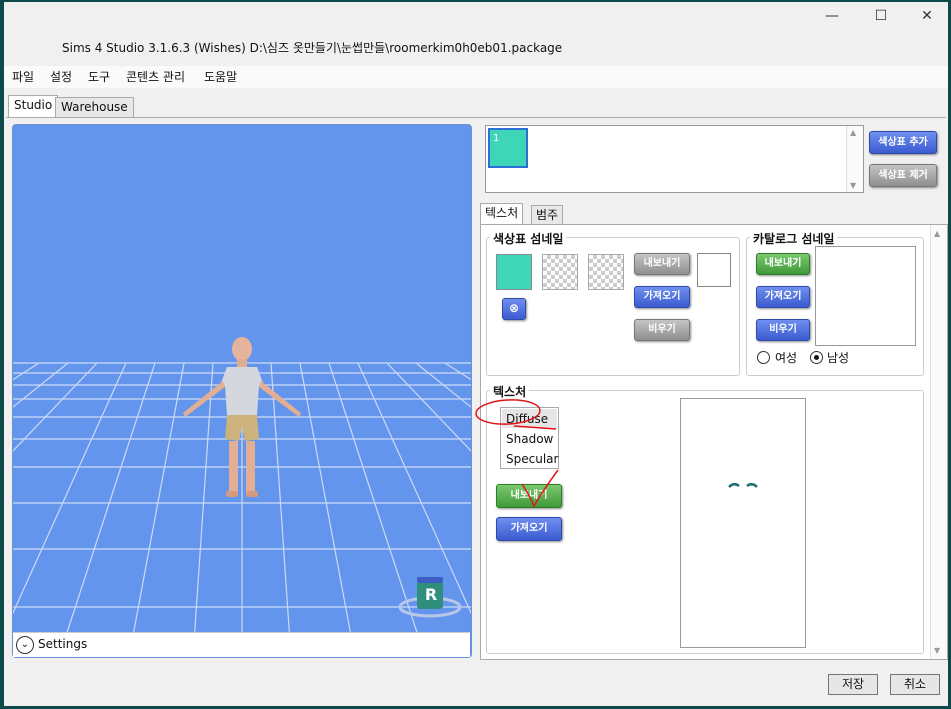 The width and height of the screenshot is (951, 709). I want to click on remove-swatch-button: 색상표 제거, so click(903, 175).